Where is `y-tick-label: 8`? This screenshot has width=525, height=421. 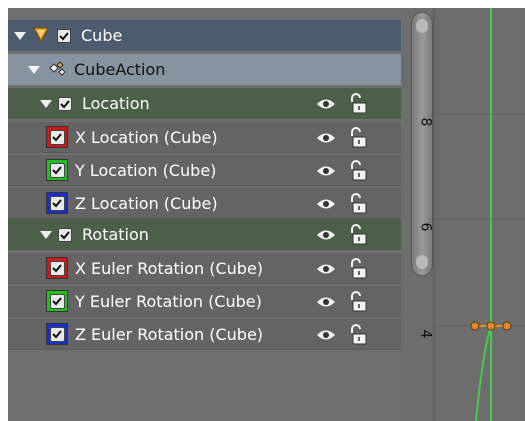 y-tick-label: 8 is located at coordinates (425, 122).